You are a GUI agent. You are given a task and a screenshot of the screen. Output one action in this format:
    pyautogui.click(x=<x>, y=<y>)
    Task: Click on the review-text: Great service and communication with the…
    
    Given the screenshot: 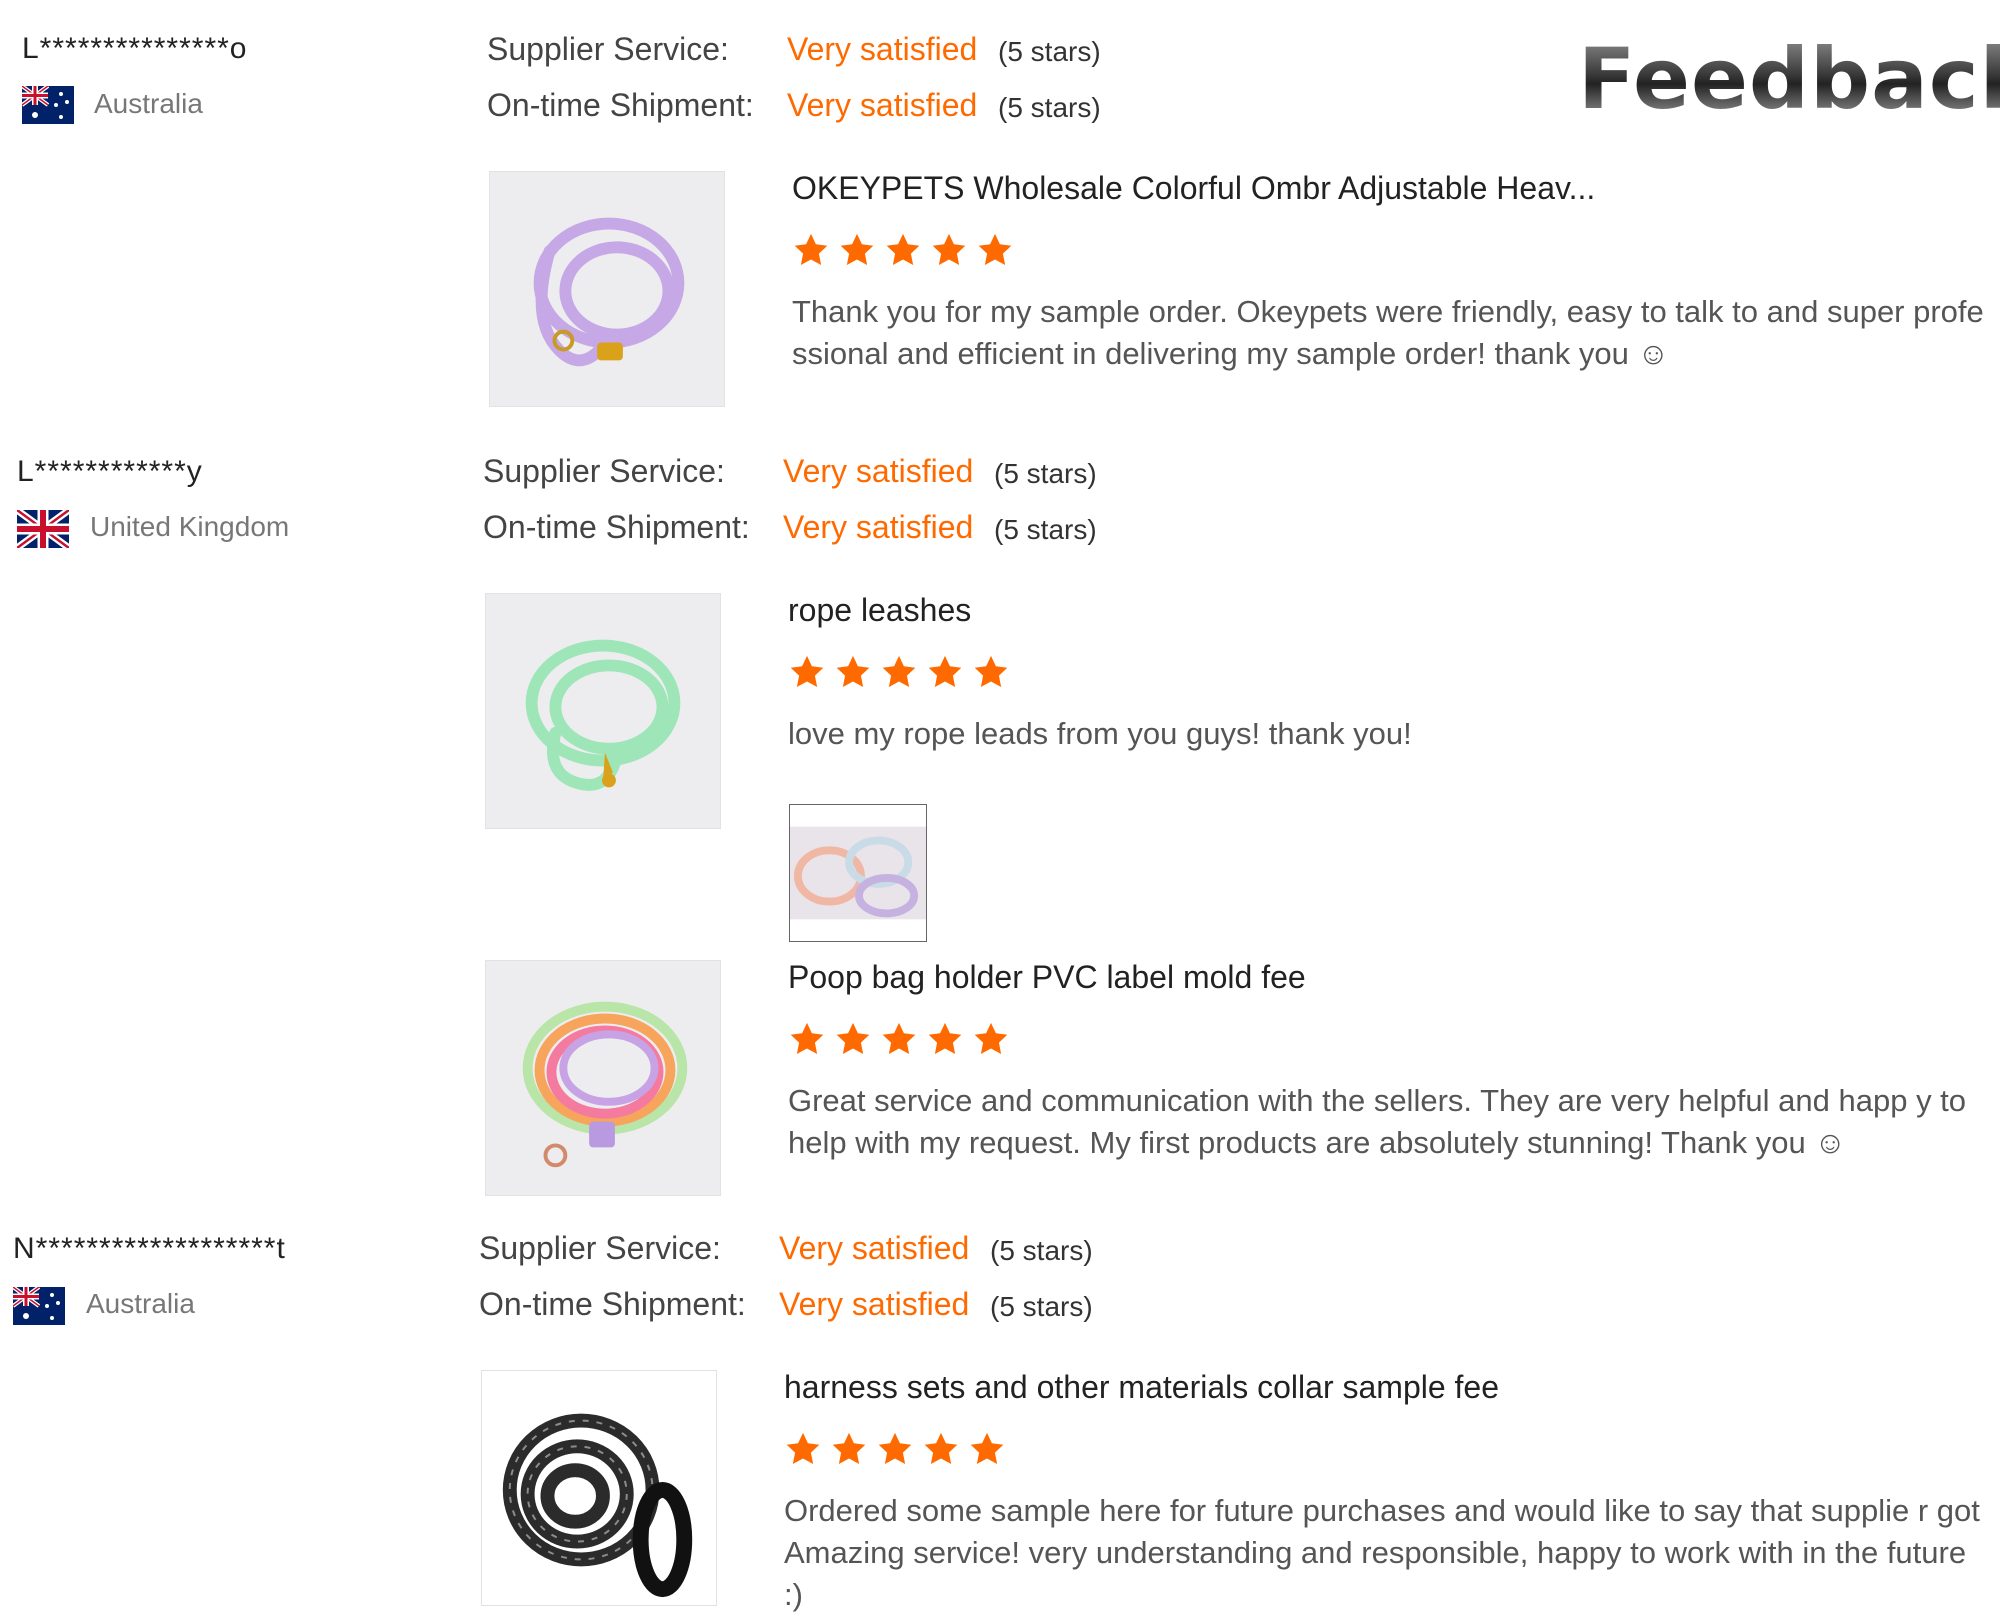 What is the action you would take?
    pyautogui.click(x=1377, y=1121)
    